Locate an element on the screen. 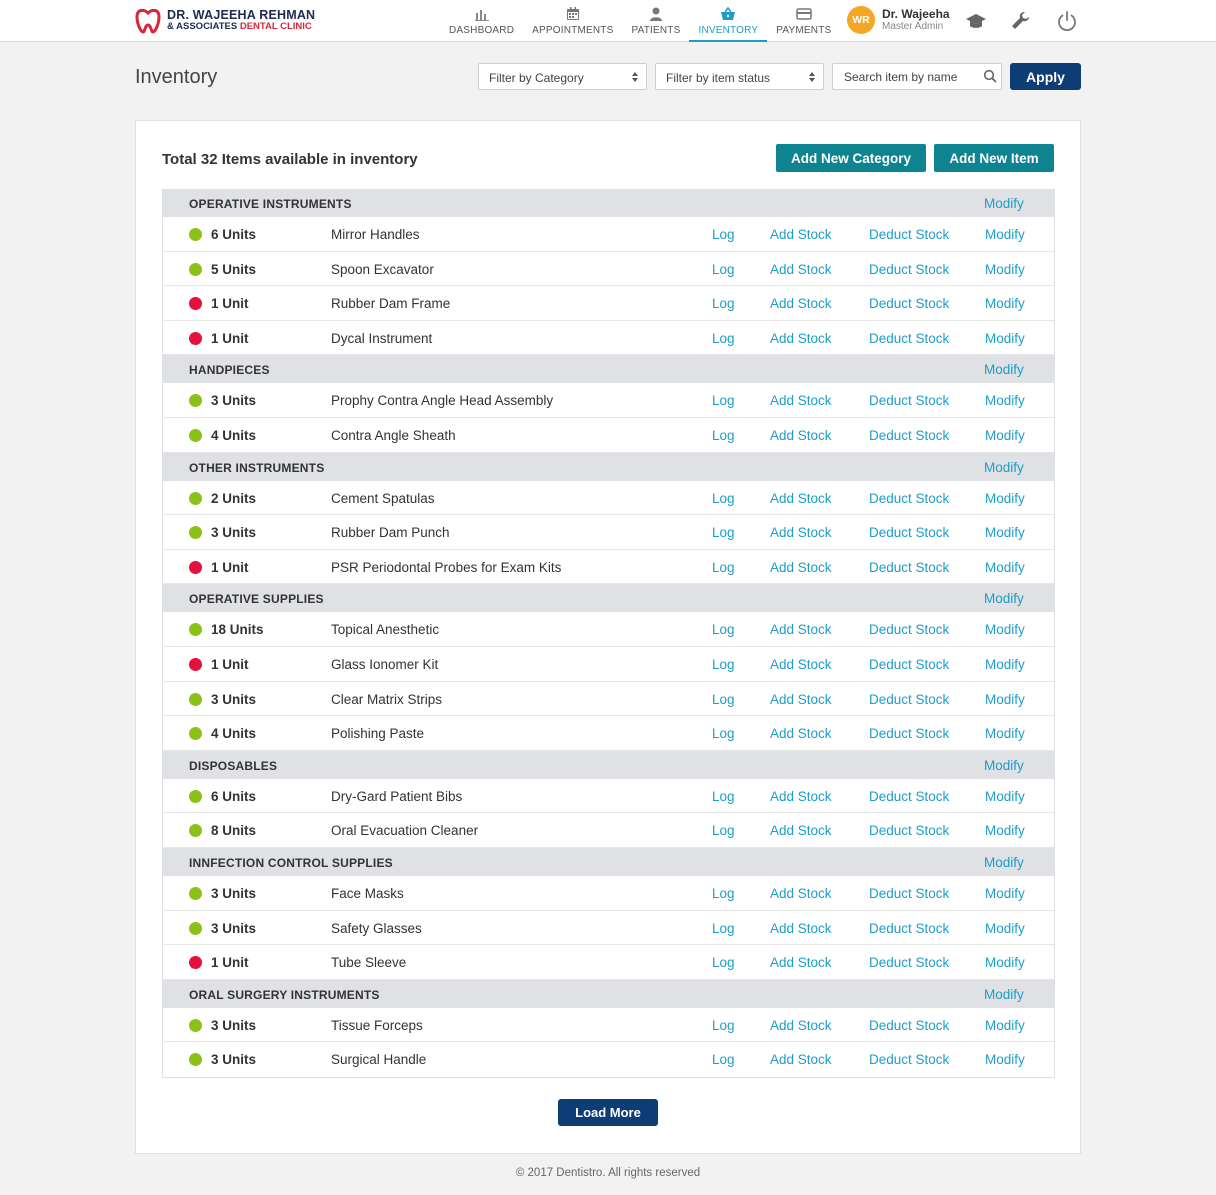 The width and height of the screenshot is (1216, 1195). search-icon is located at coordinates (990, 76).